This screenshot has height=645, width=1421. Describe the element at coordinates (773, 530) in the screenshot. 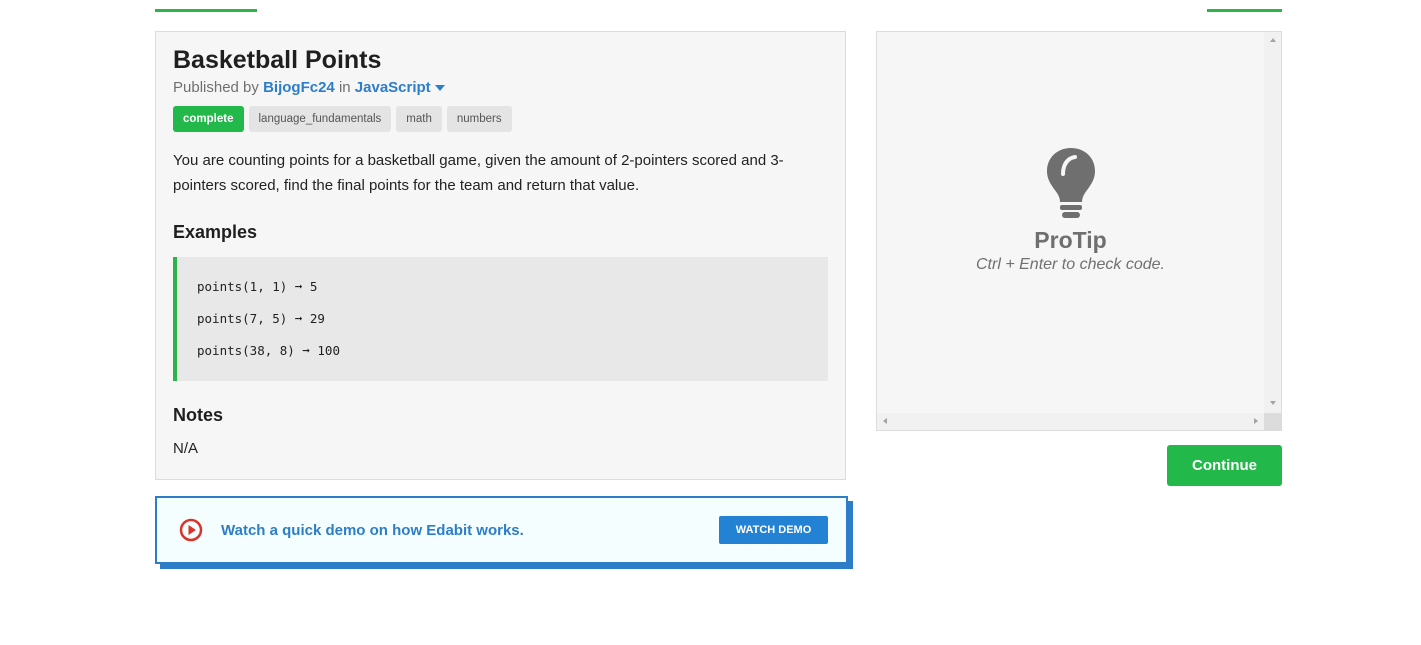

I see `watch-demo-button: WATCH DEMO` at that location.